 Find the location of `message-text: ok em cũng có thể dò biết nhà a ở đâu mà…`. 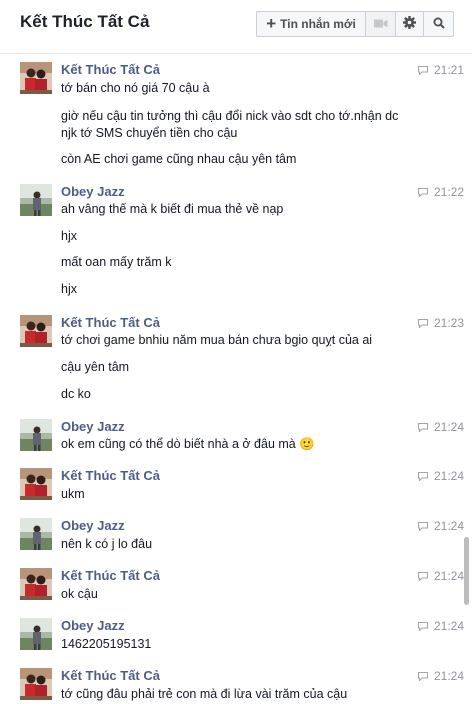

message-text: ok em cũng có thể dò biết nhà a ở đâu mà… is located at coordinates (188, 444).